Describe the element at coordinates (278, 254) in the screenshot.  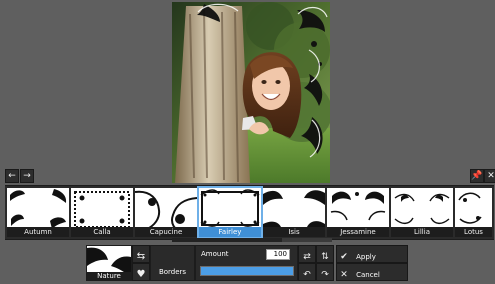
I see `amount-input: 100` at that location.